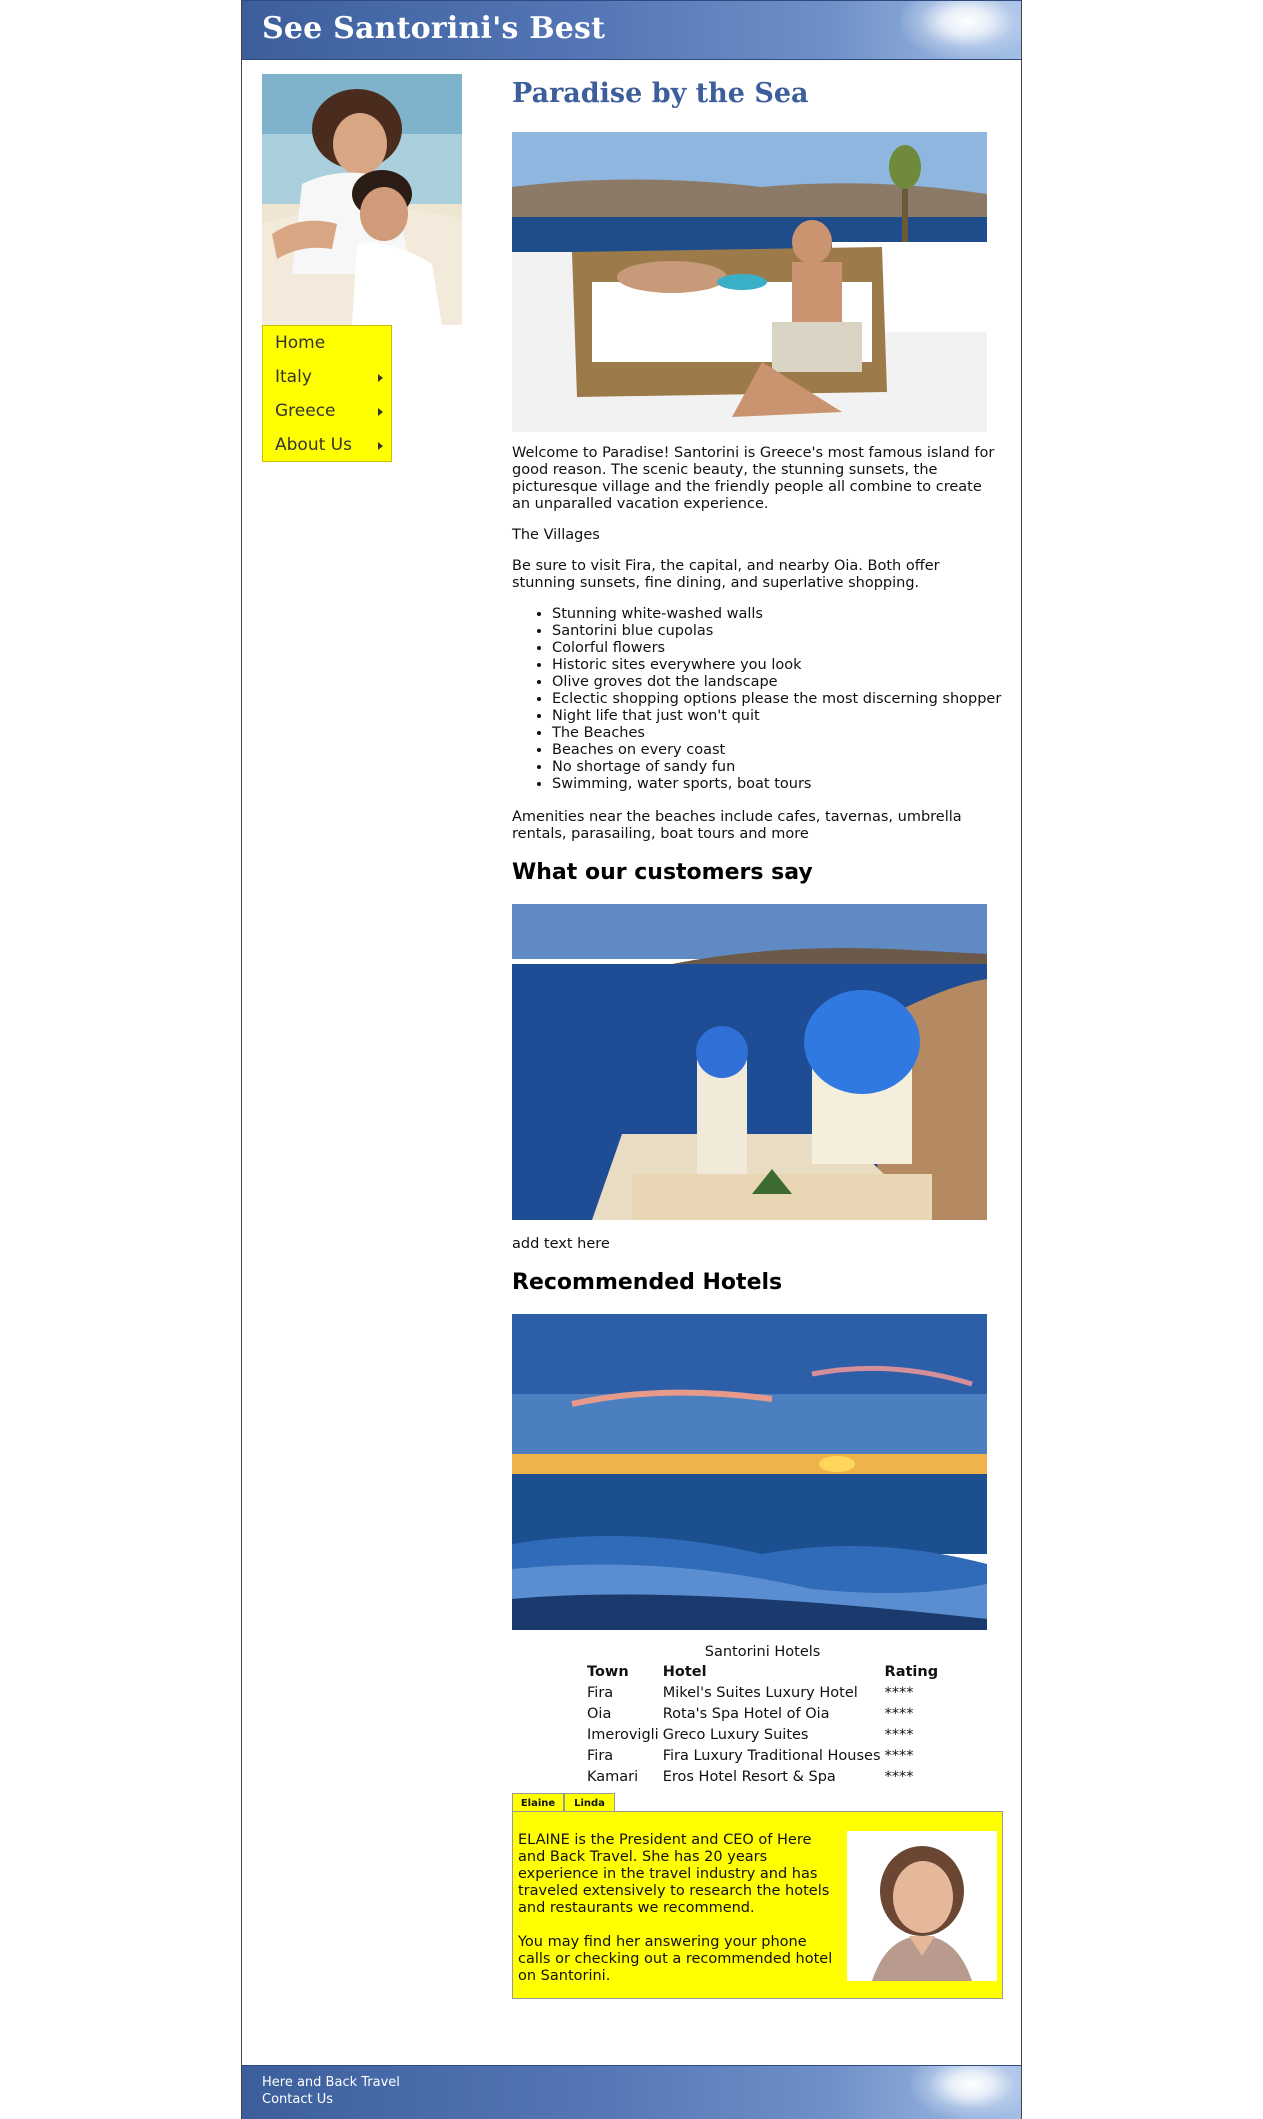 This screenshot has width=1263, height=2119. What do you see at coordinates (776, 614) in the screenshot?
I see `list-item: Stunning white-washed walls` at bounding box center [776, 614].